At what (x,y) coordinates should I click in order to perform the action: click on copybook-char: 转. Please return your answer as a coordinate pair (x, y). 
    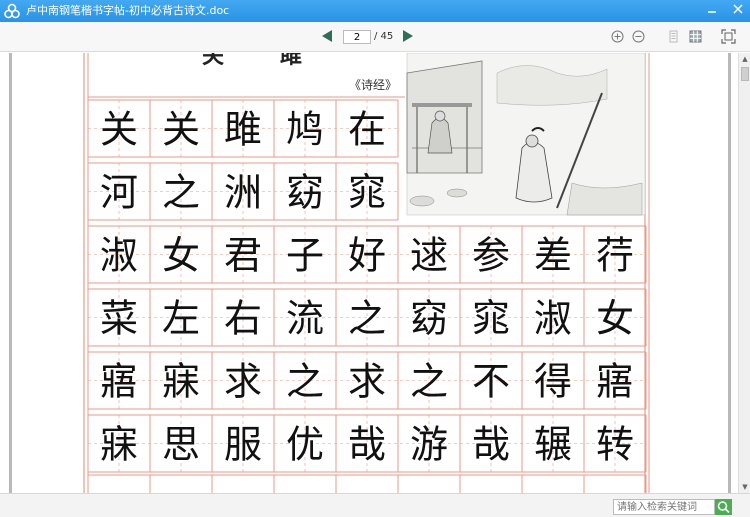
    Looking at the image, I should click on (615, 445).